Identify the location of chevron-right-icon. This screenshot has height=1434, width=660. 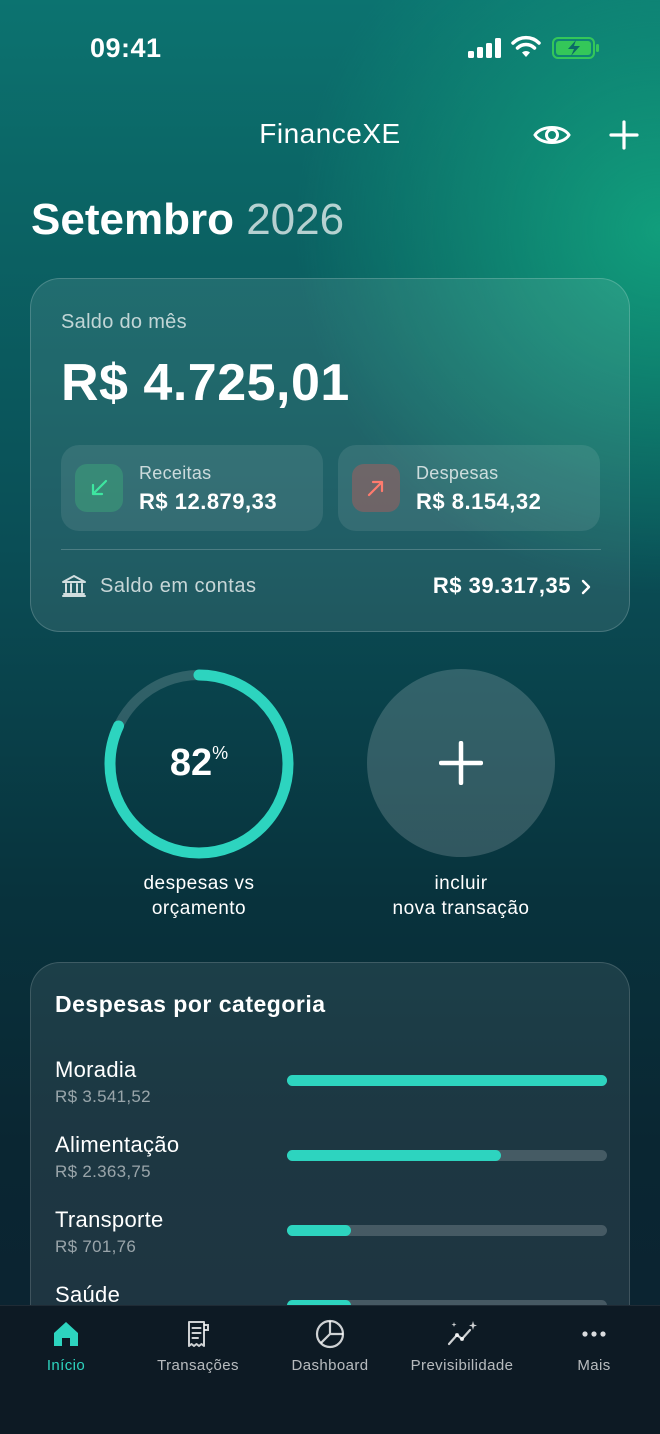
(586, 587).